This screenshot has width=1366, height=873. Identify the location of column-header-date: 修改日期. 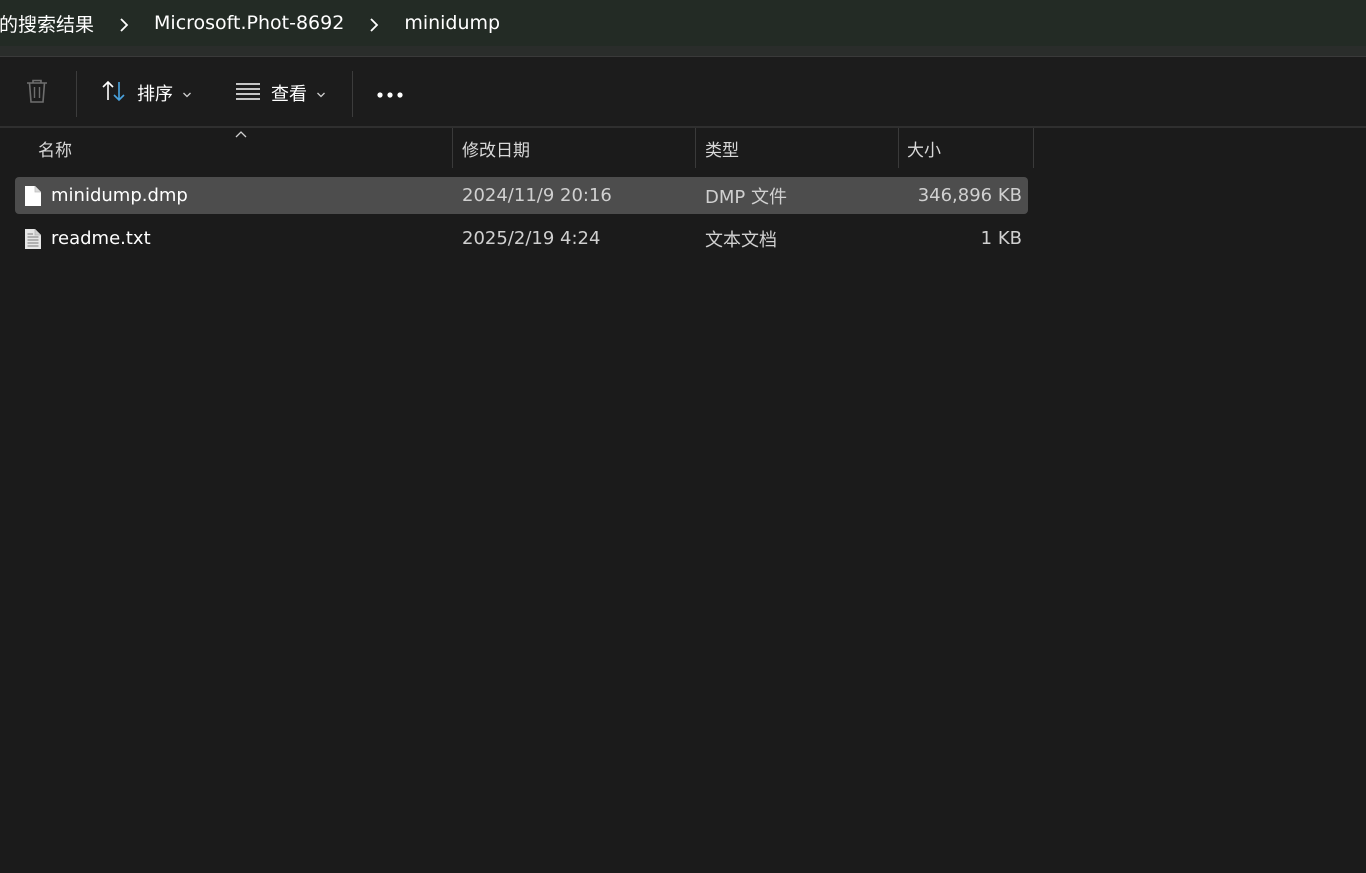
(496, 148).